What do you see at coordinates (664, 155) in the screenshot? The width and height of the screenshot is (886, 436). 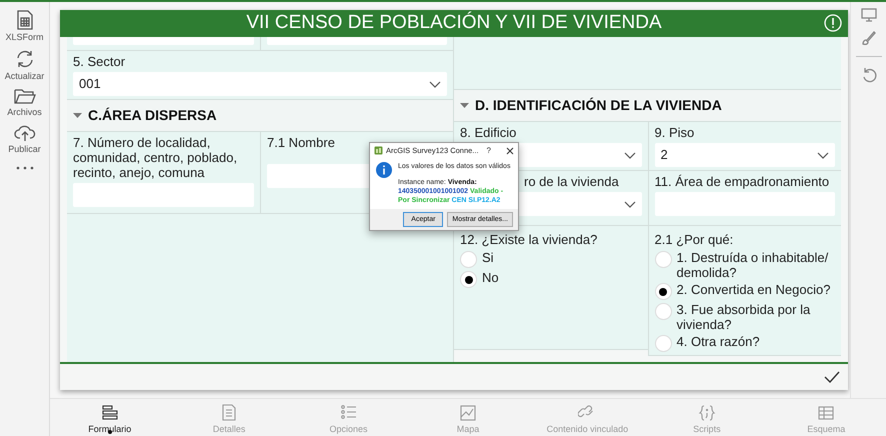 I see `field-value: 2` at bounding box center [664, 155].